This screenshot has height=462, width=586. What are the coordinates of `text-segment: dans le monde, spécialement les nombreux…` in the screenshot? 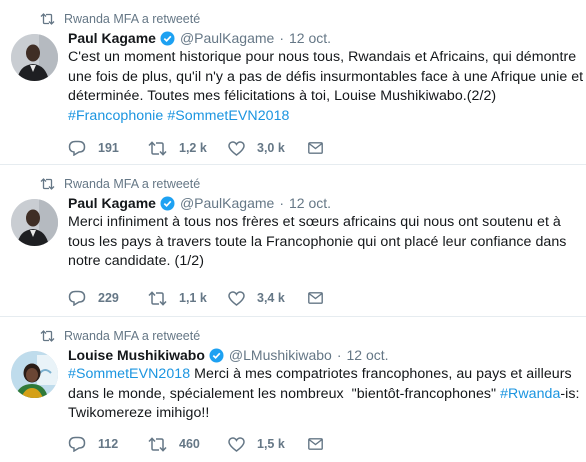 It's located at (284, 393).